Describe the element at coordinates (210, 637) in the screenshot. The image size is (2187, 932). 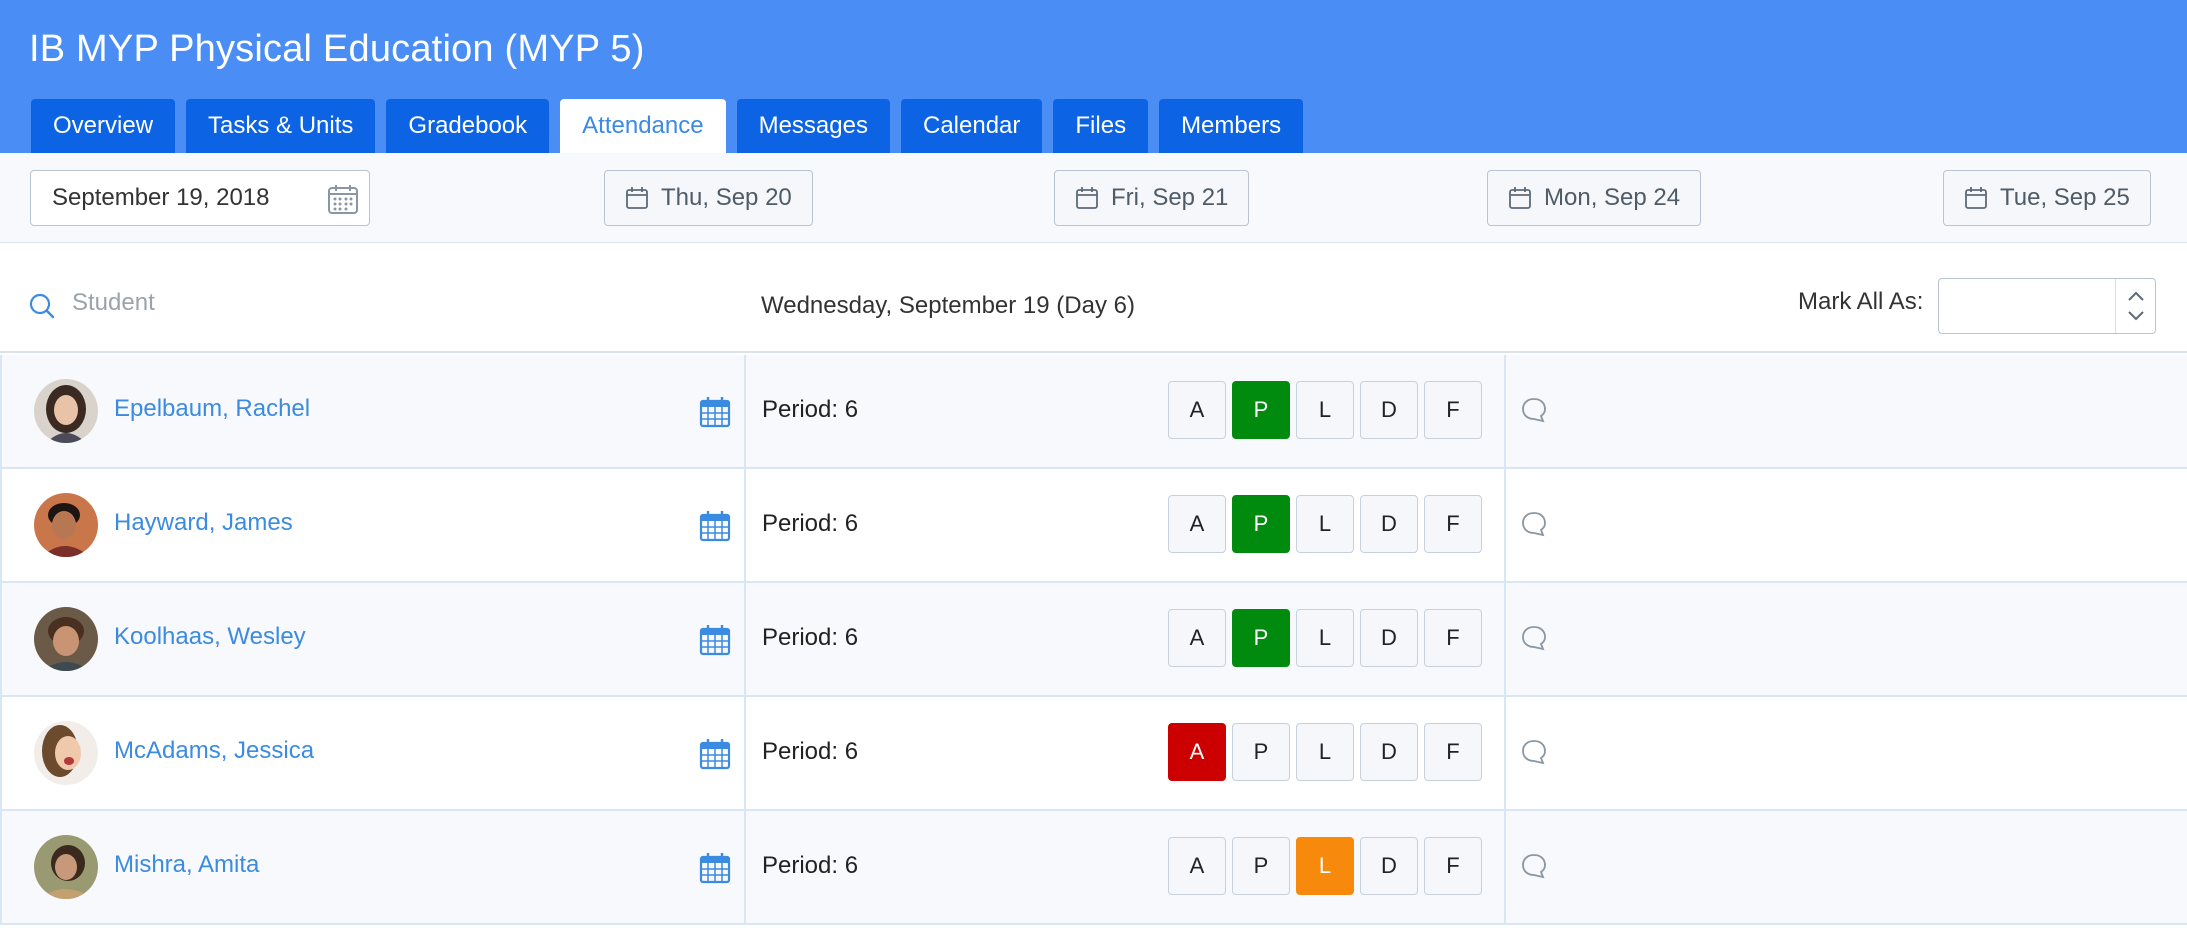
I see `student-name-link: Koolhaas, Wesley` at that location.